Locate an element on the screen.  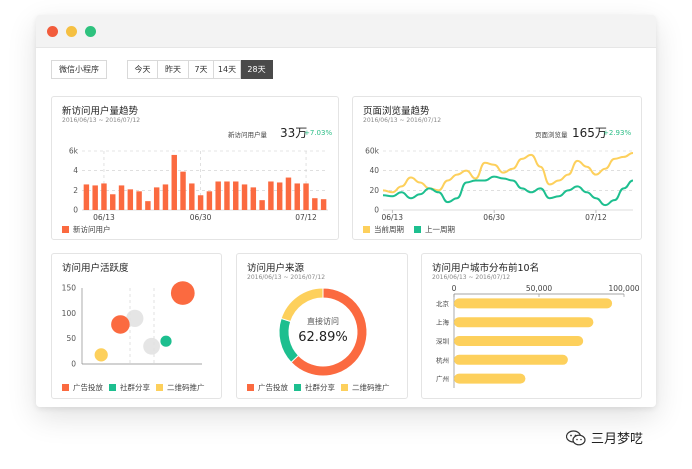
minimize-window-button is located at coordinates (71, 31).